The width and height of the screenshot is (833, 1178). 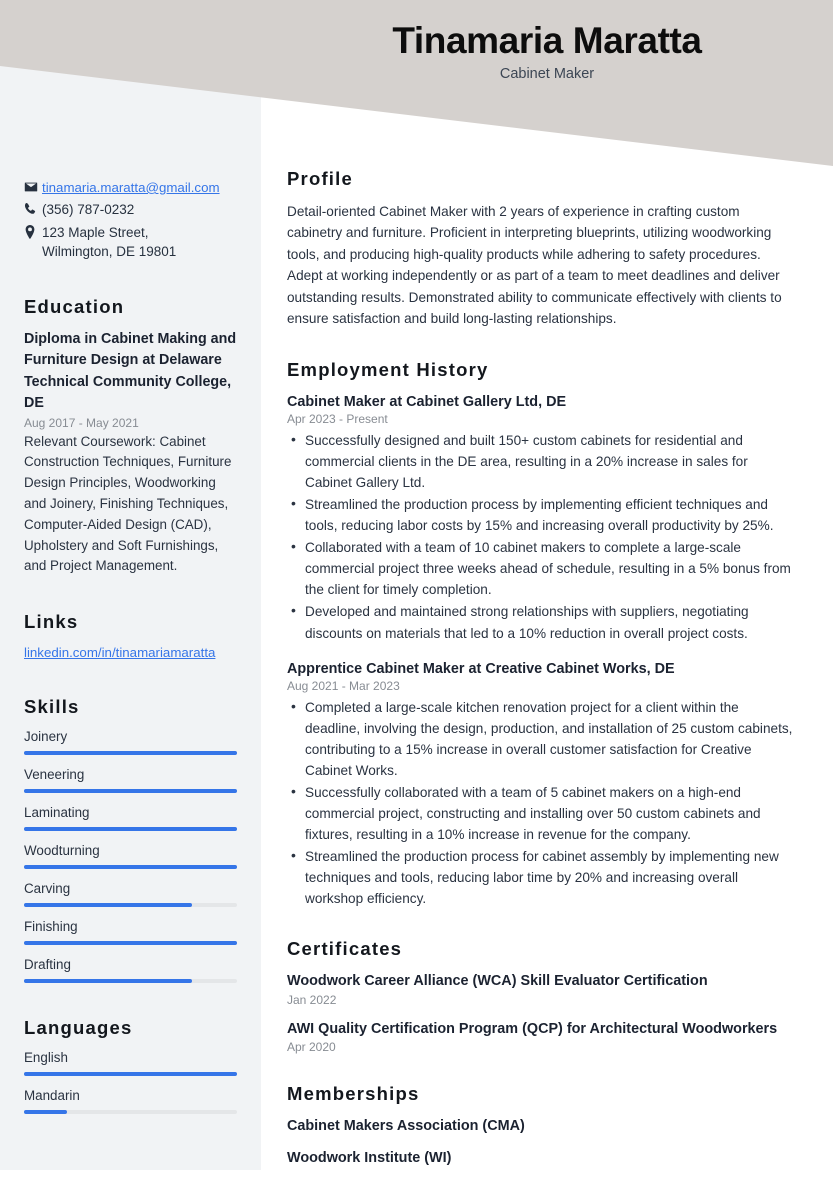 I want to click on skill-item-label: Veneering, so click(x=54, y=775).